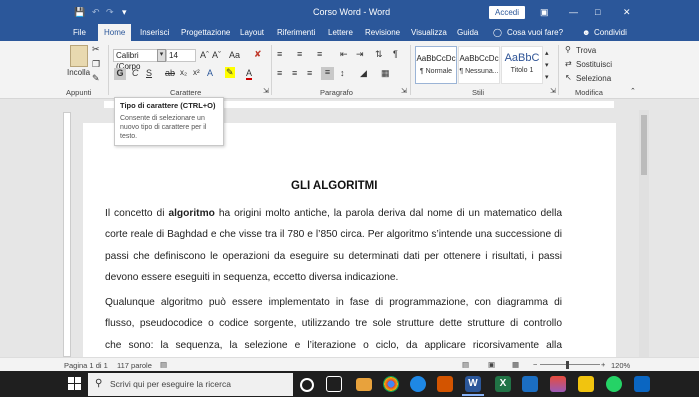  What do you see at coordinates (391, 384) in the screenshot?
I see `chrome-icon` at bounding box center [391, 384].